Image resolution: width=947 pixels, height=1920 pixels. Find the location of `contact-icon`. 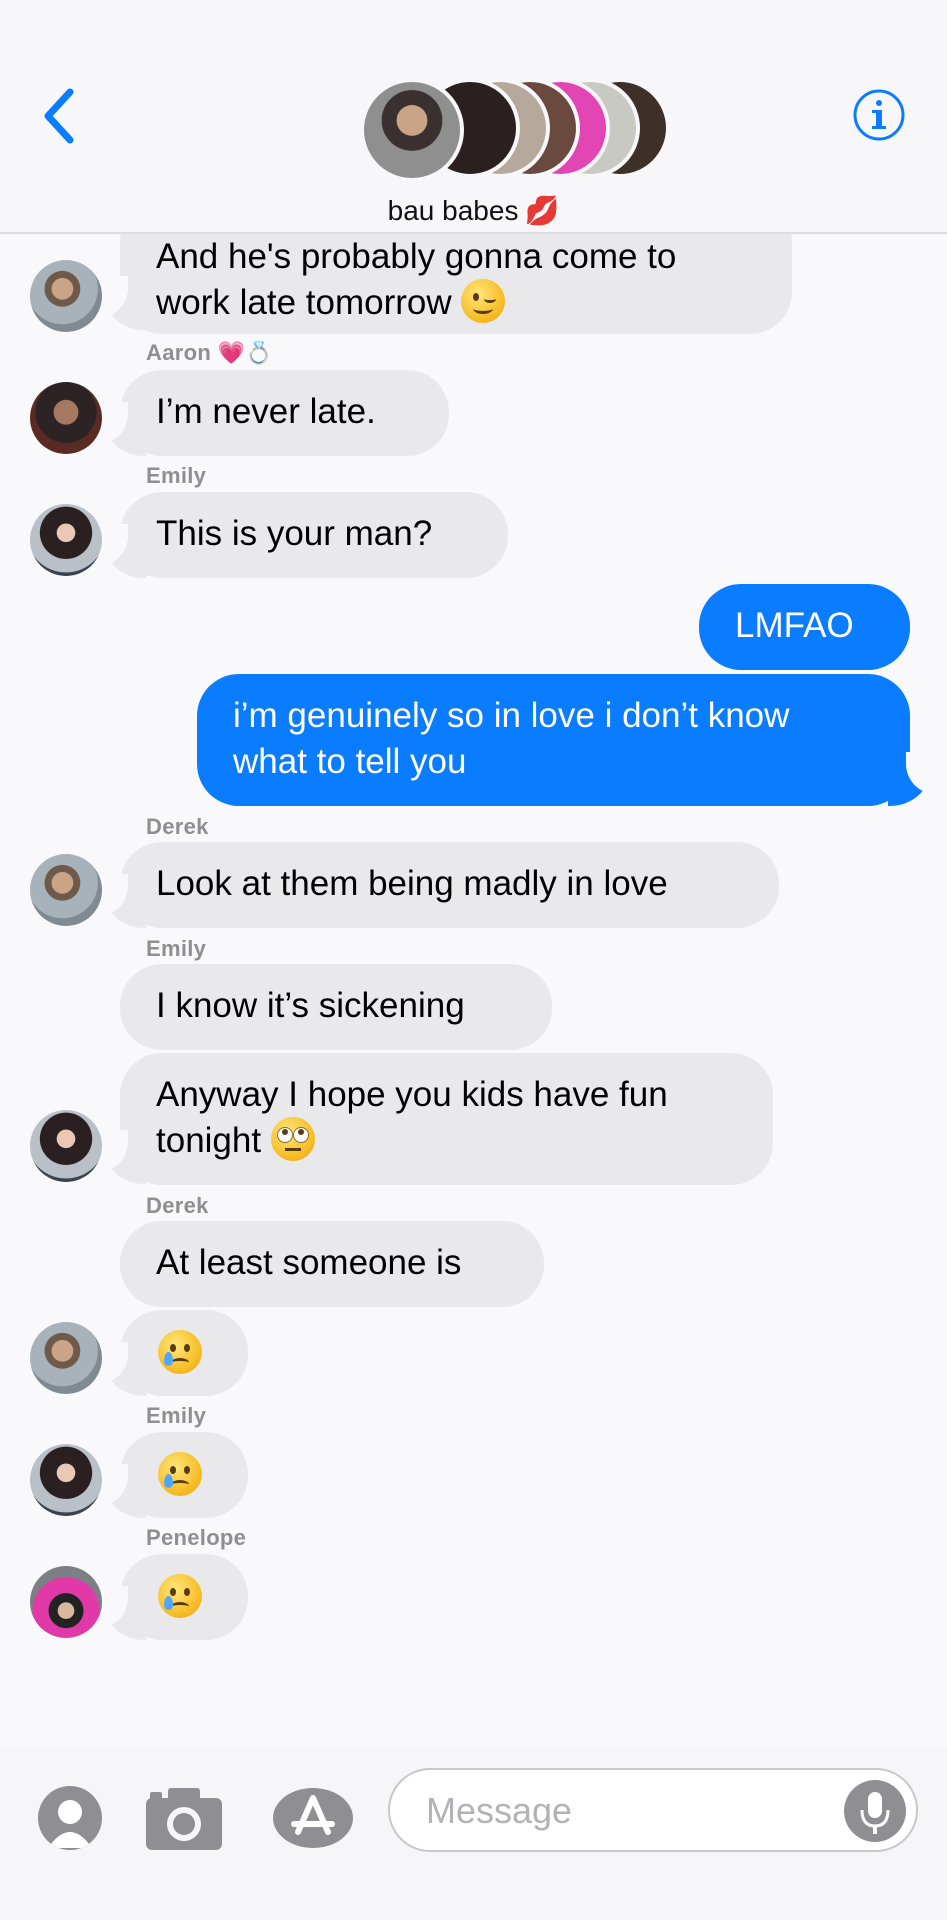

contact-icon is located at coordinates (70, 1818).